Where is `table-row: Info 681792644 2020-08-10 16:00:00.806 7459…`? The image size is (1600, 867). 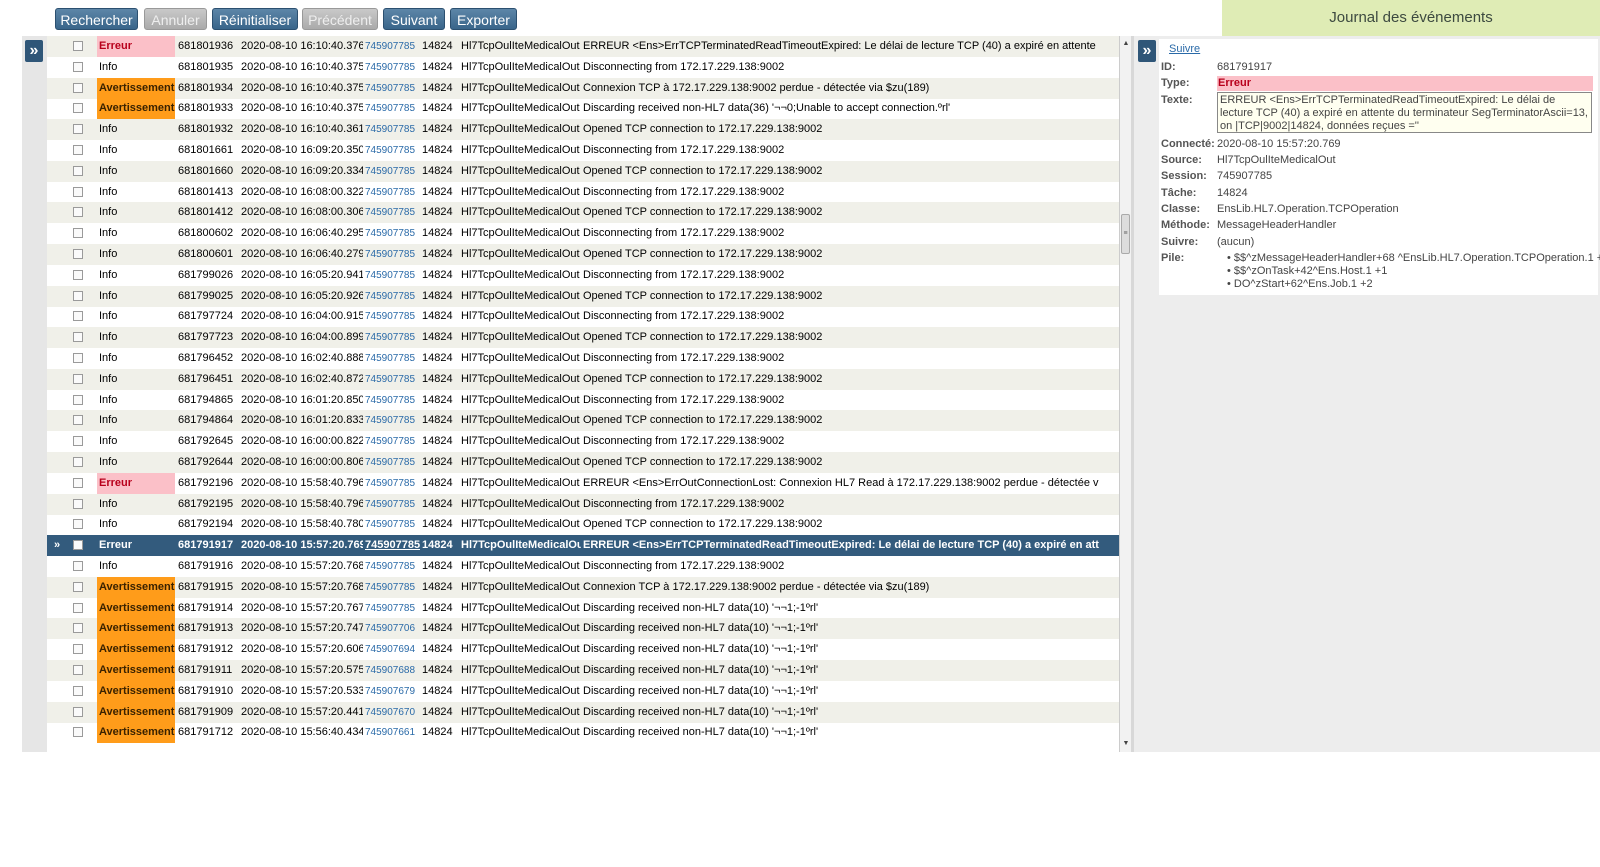
table-row: Info 681792644 2020-08-10 16:00:00.806 7459… is located at coordinates (583, 462).